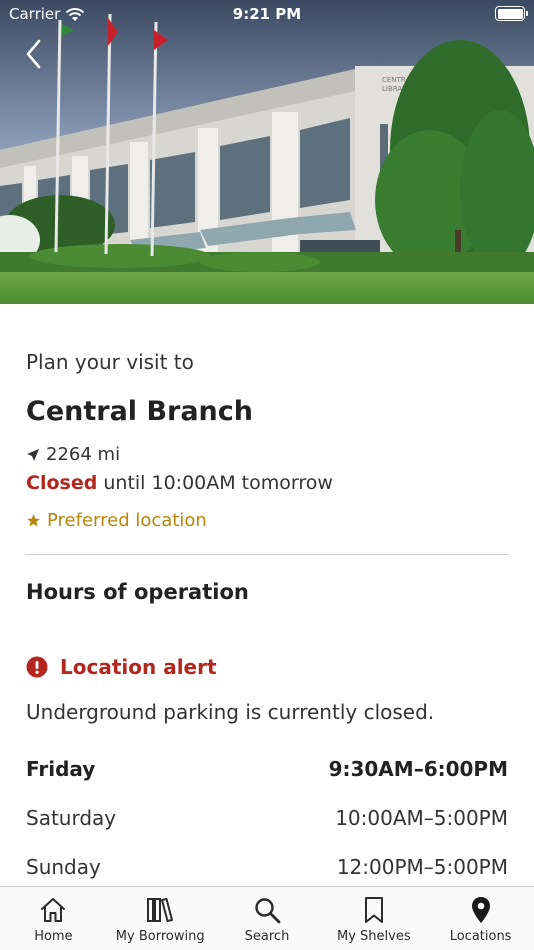  What do you see at coordinates (75, 14) in the screenshot?
I see `wifi-icon` at bounding box center [75, 14].